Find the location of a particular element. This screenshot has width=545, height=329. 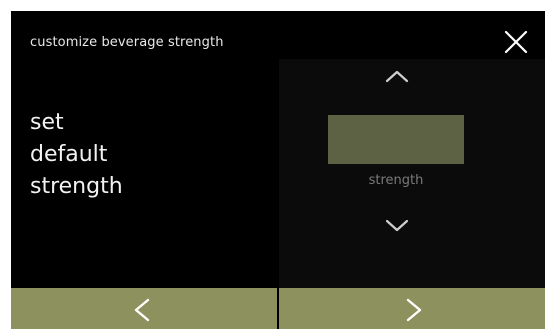

instruction-line-strength: strength is located at coordinates (76, 186).